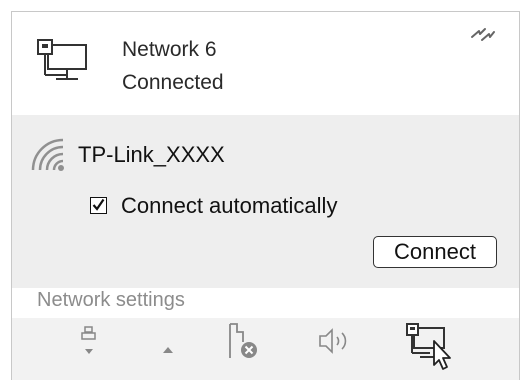 Image resolution: width=520 pixels, height=380 pixels. Describe the element at coordinates (173, 82) in the screenshot. I see `connection-status: Connected` at that location.